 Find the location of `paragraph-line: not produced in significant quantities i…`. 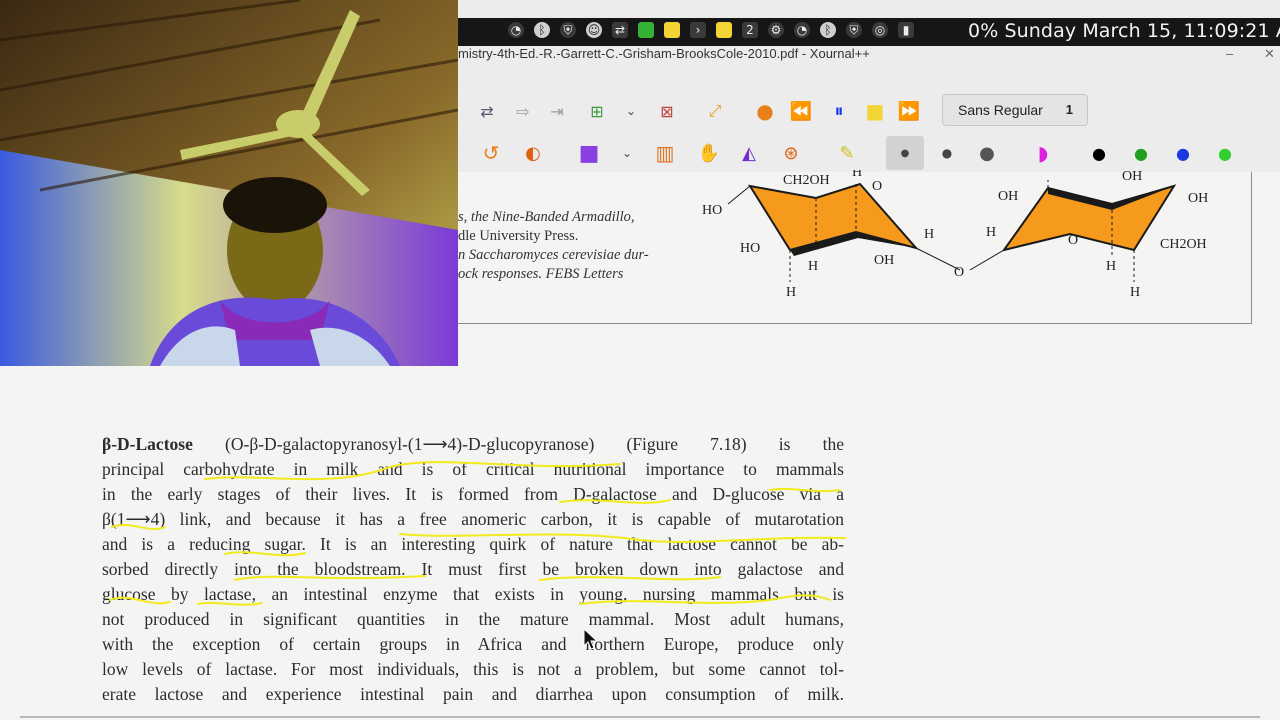

paragraph-line: not produced in significant quantities i… is located at coordinates (473, 619).